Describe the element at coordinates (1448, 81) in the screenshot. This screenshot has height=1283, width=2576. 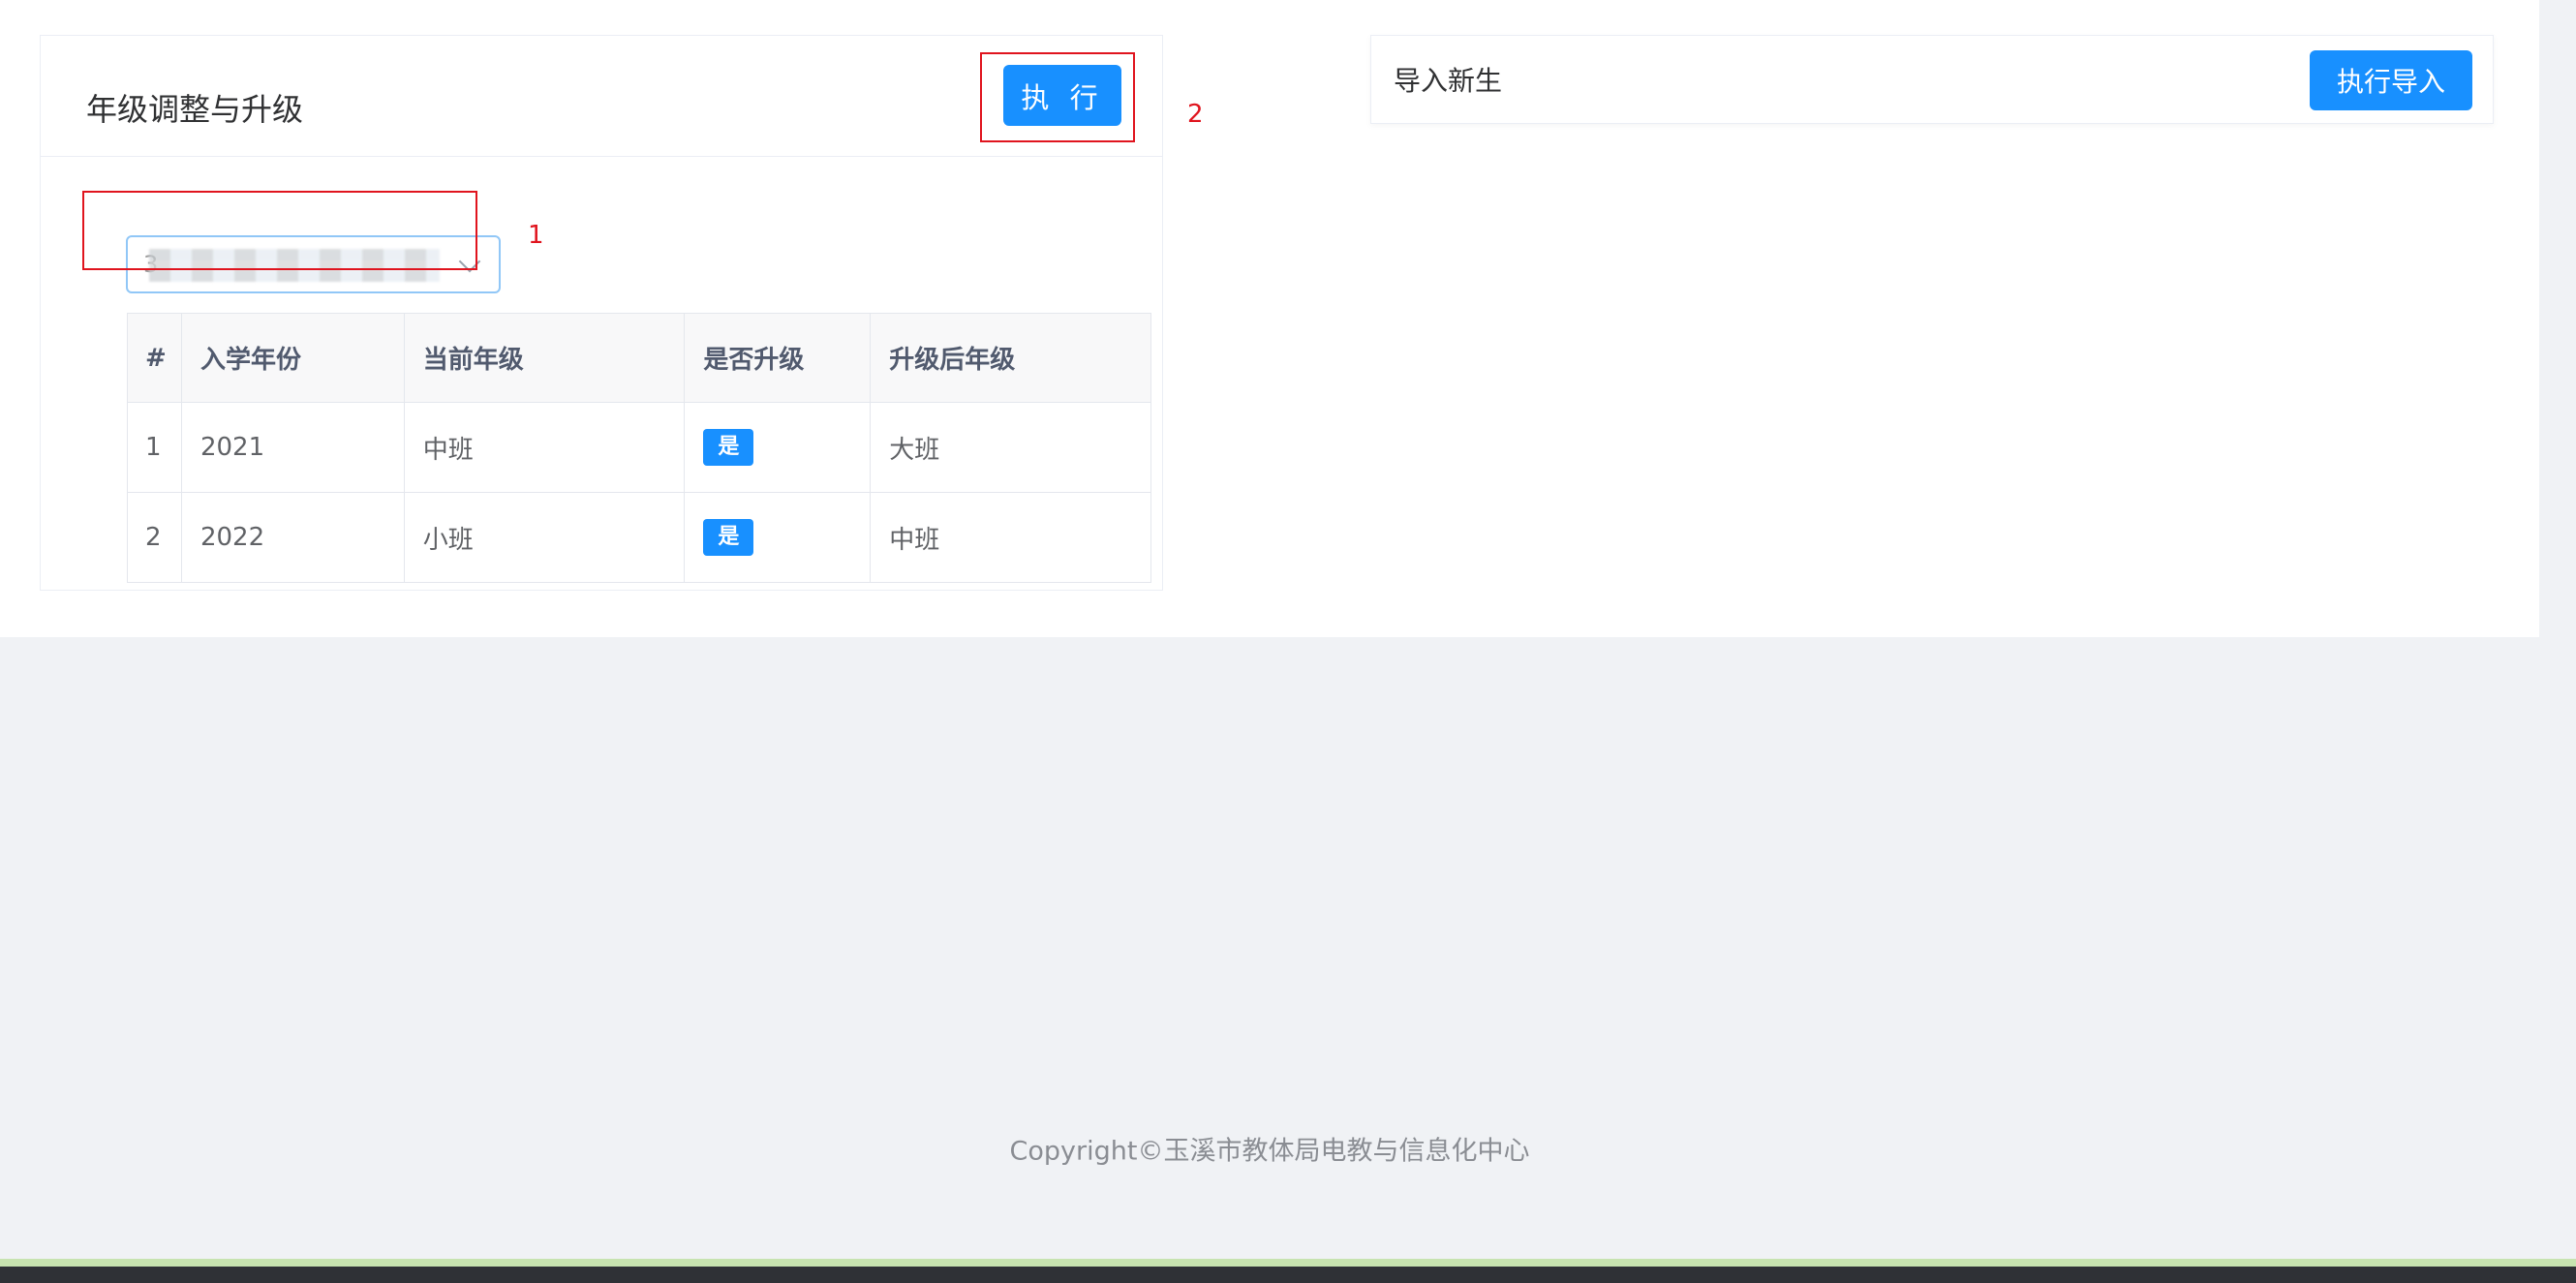
I see `import-title: 导入新生` at that location.